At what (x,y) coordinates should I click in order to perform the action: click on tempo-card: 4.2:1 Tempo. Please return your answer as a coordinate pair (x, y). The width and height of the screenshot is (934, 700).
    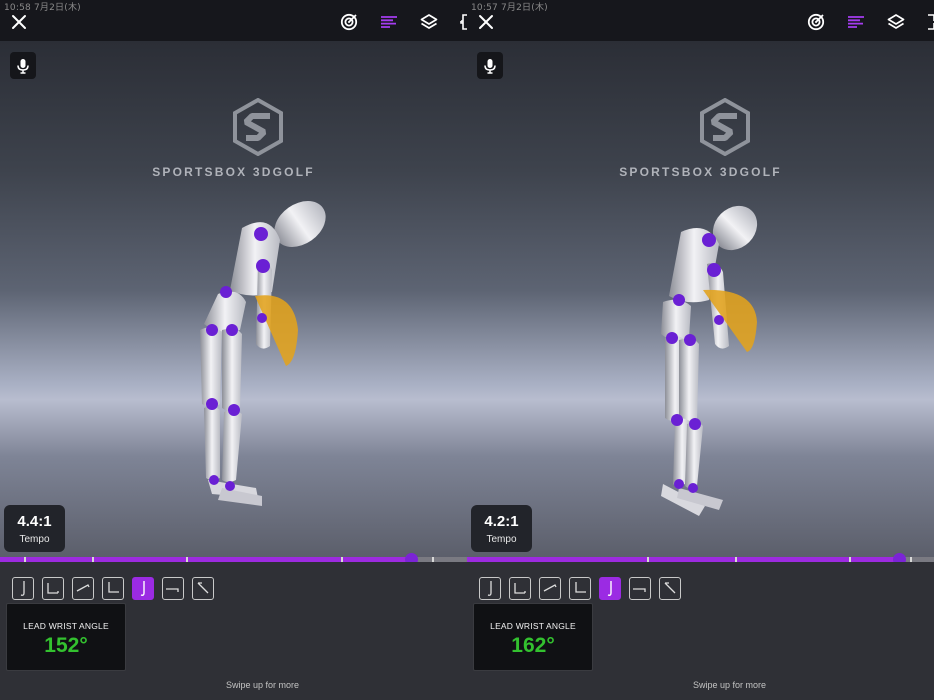
    Looking at the image, I should click on (501, 528).